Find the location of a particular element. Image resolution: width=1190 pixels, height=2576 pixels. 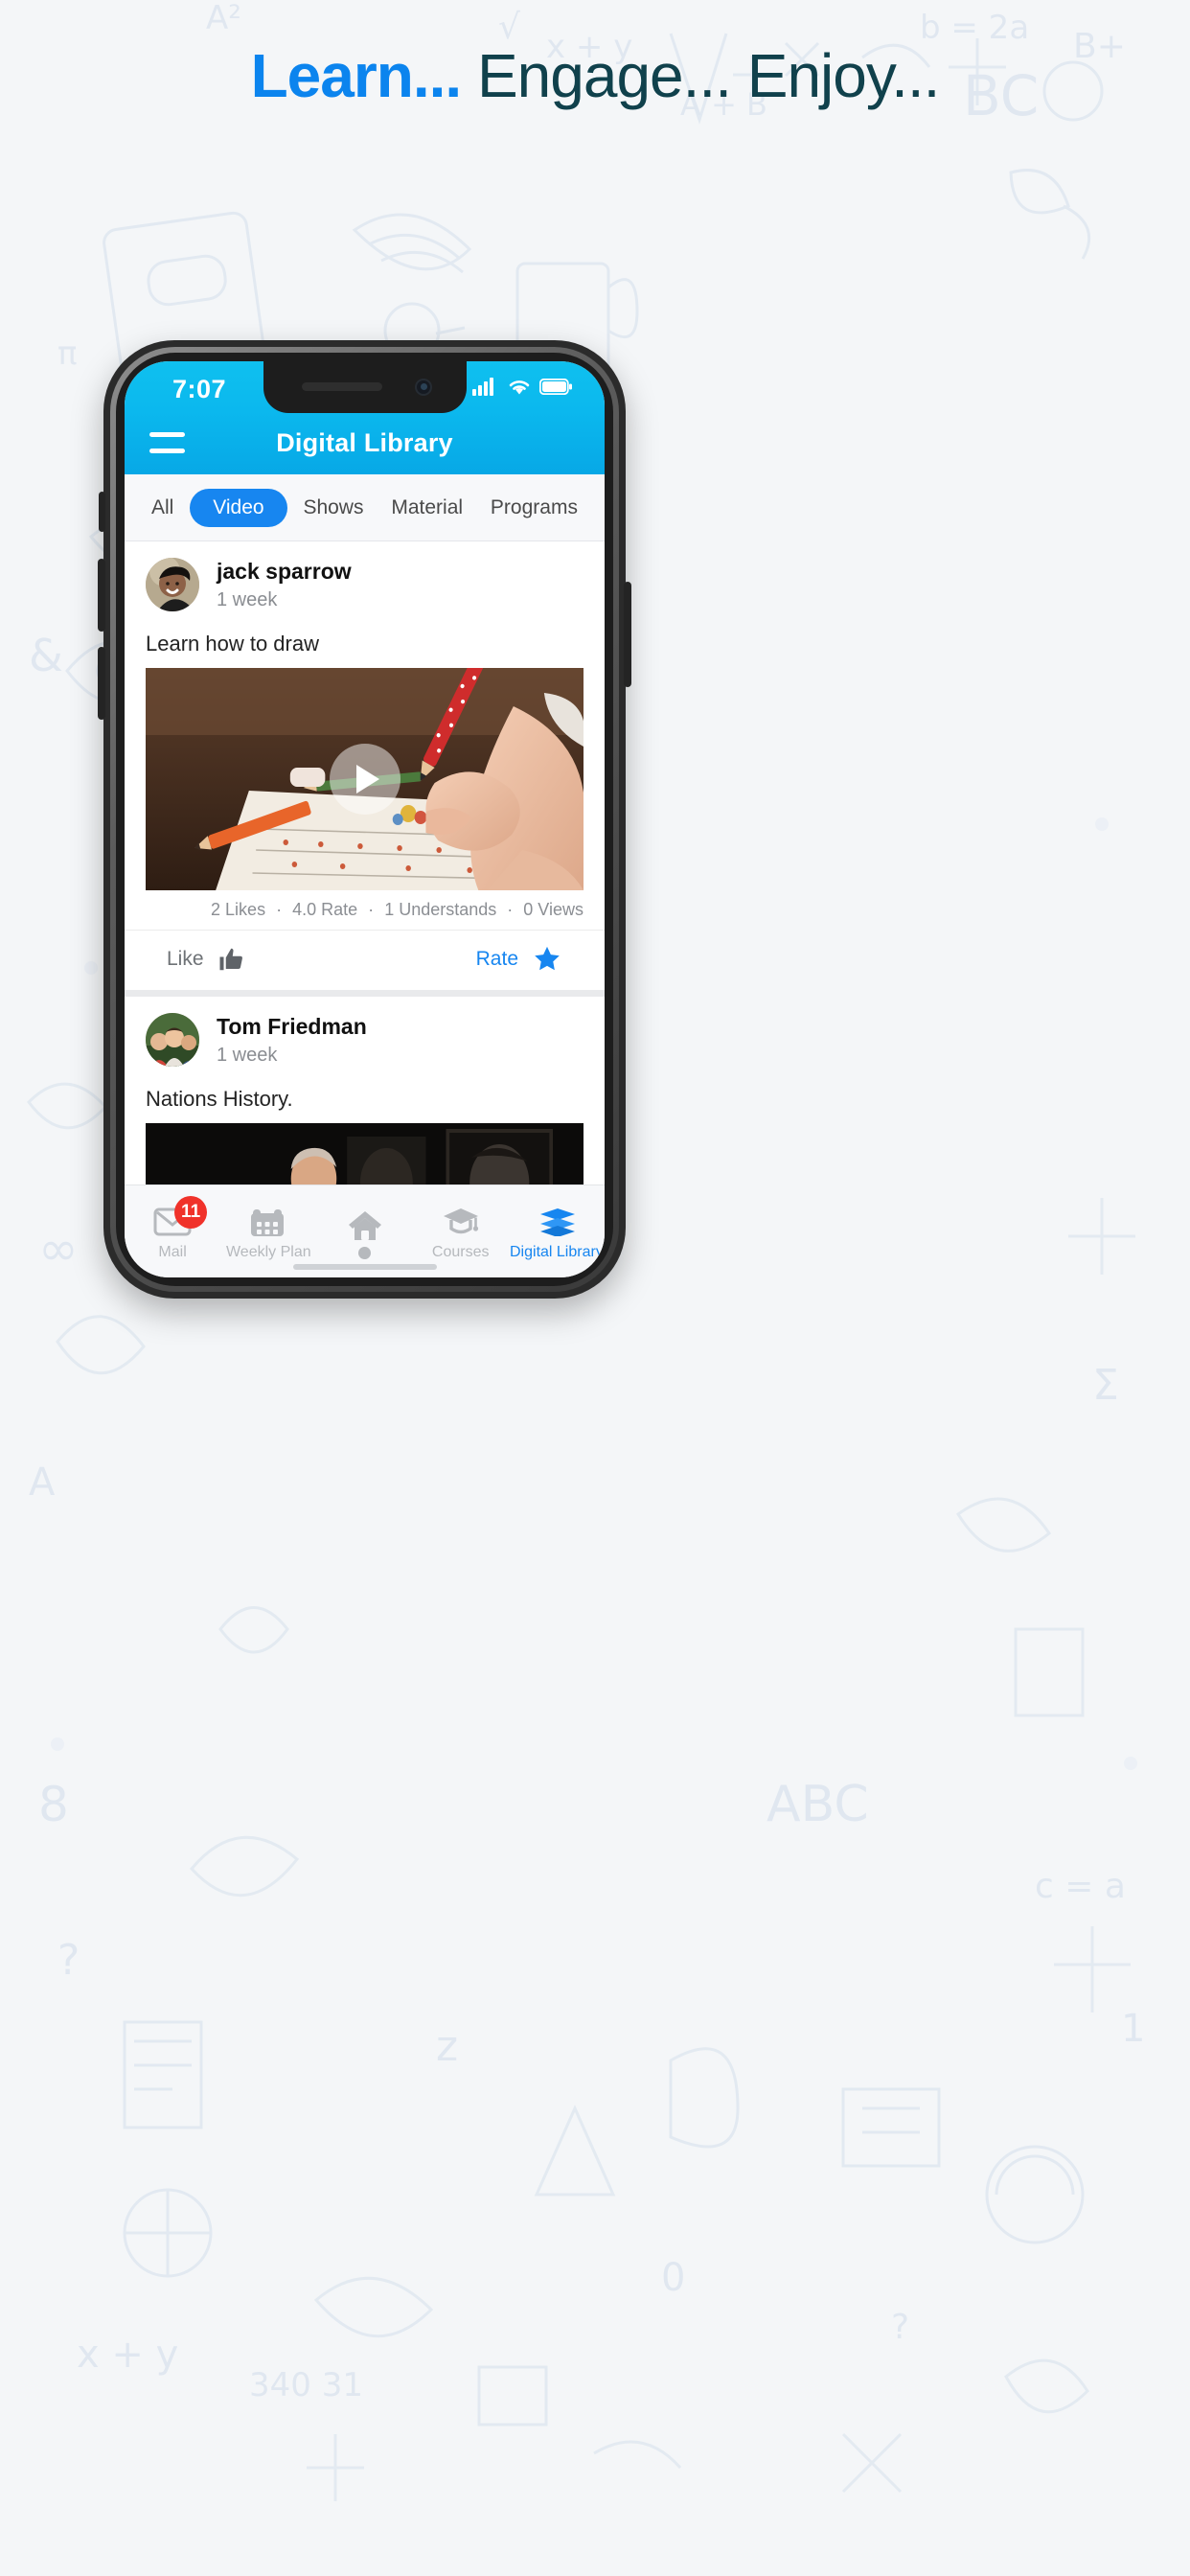

post-likes-count: 2 Likes is located at coordinates (238, 909).